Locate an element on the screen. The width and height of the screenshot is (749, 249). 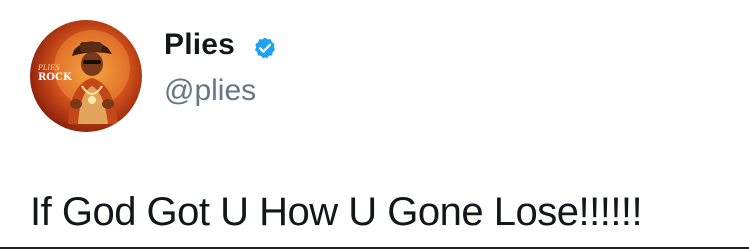
tweet-text: If God Got U How U Gone Lose!!!!!! is located at coordinates (336, 212).